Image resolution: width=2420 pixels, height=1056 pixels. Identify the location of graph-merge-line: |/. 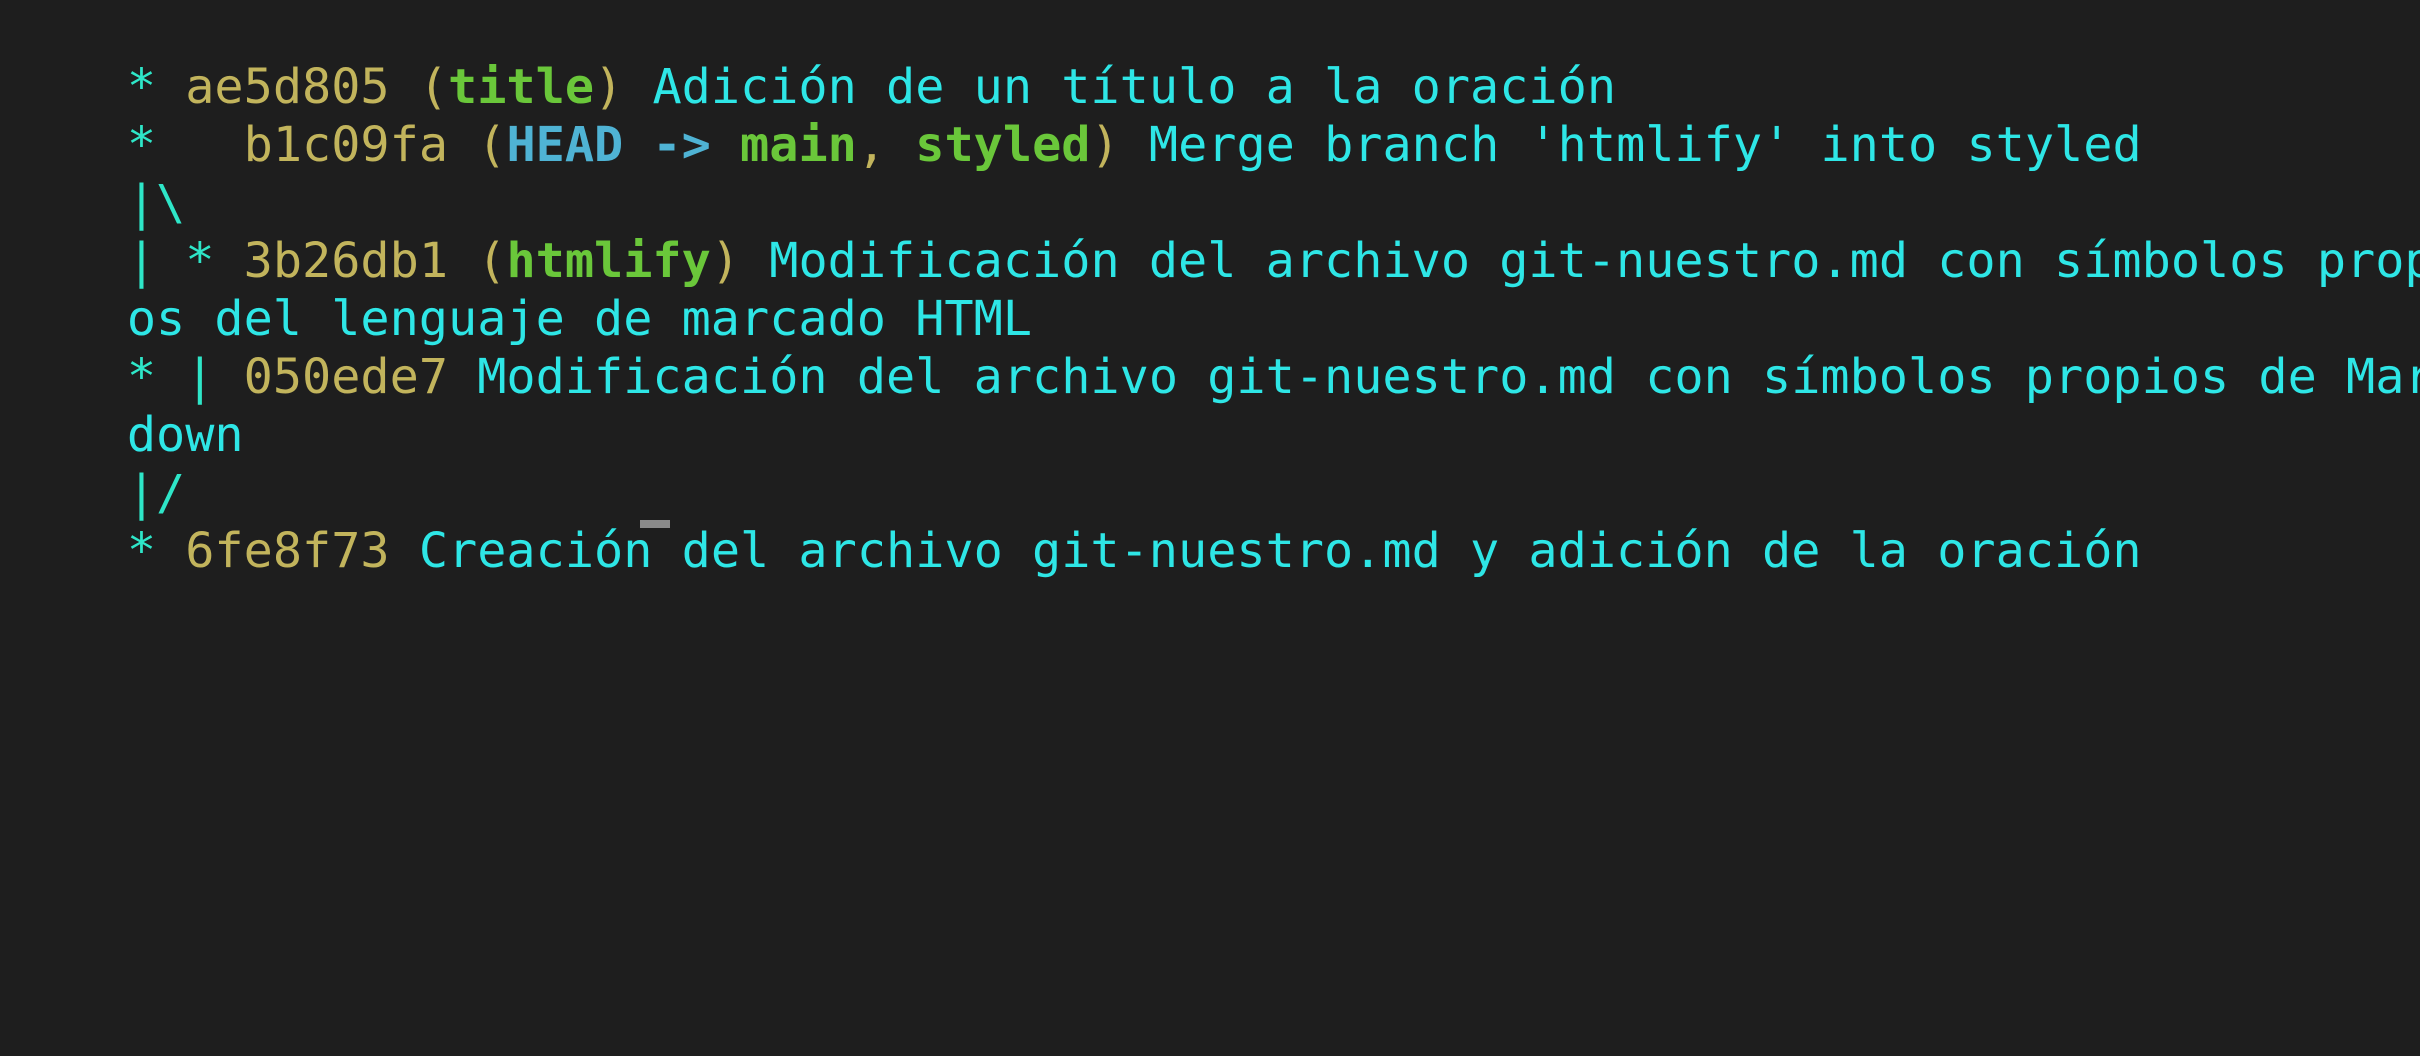
(97, 463).